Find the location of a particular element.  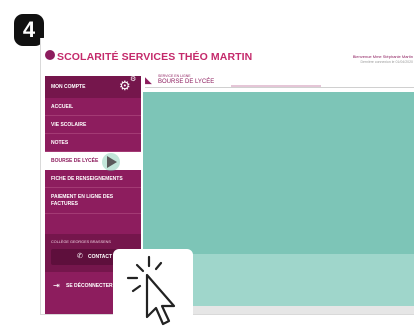

breadcrumb-arrow-icon: ◣ is located at coordinates (148, 80).